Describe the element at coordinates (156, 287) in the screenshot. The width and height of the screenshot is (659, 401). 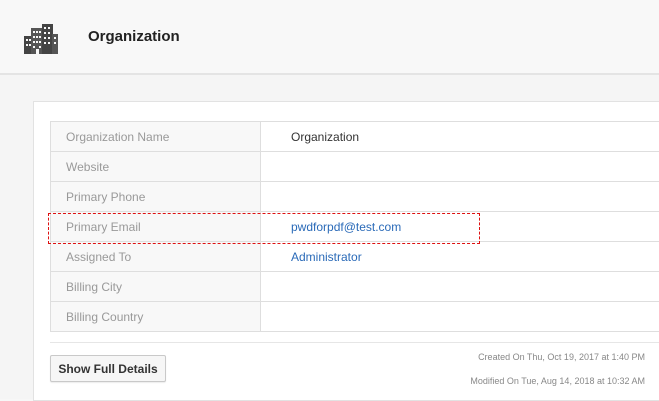
I see `field-label: Billing City` at that location.